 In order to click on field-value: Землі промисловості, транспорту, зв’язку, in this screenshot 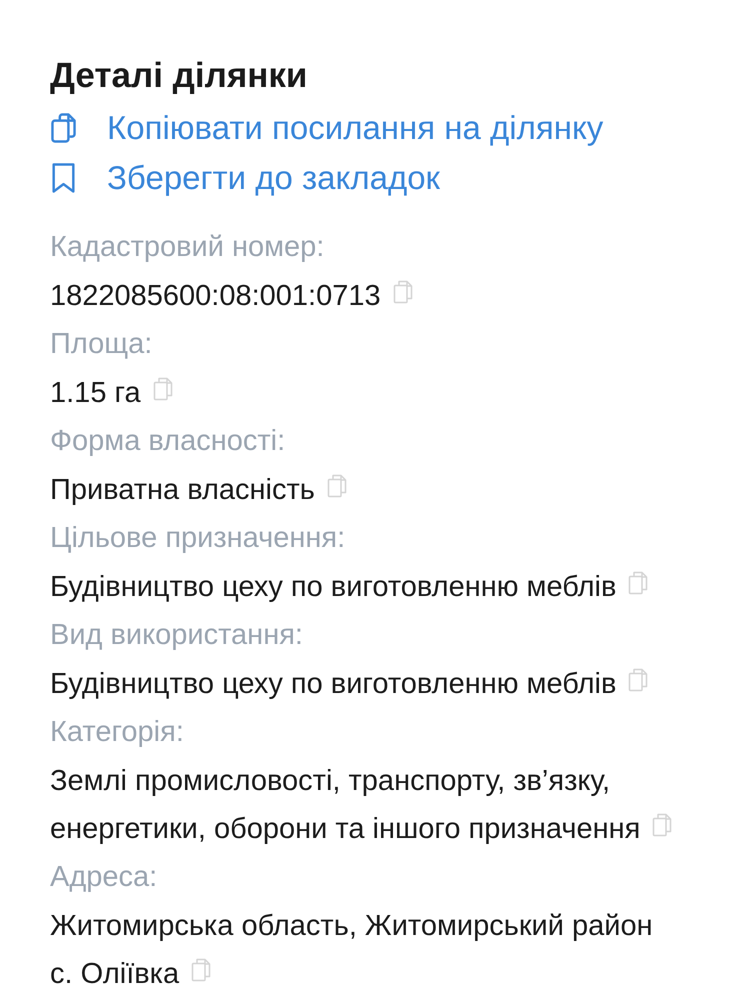, I will do `click(330, 781)`.